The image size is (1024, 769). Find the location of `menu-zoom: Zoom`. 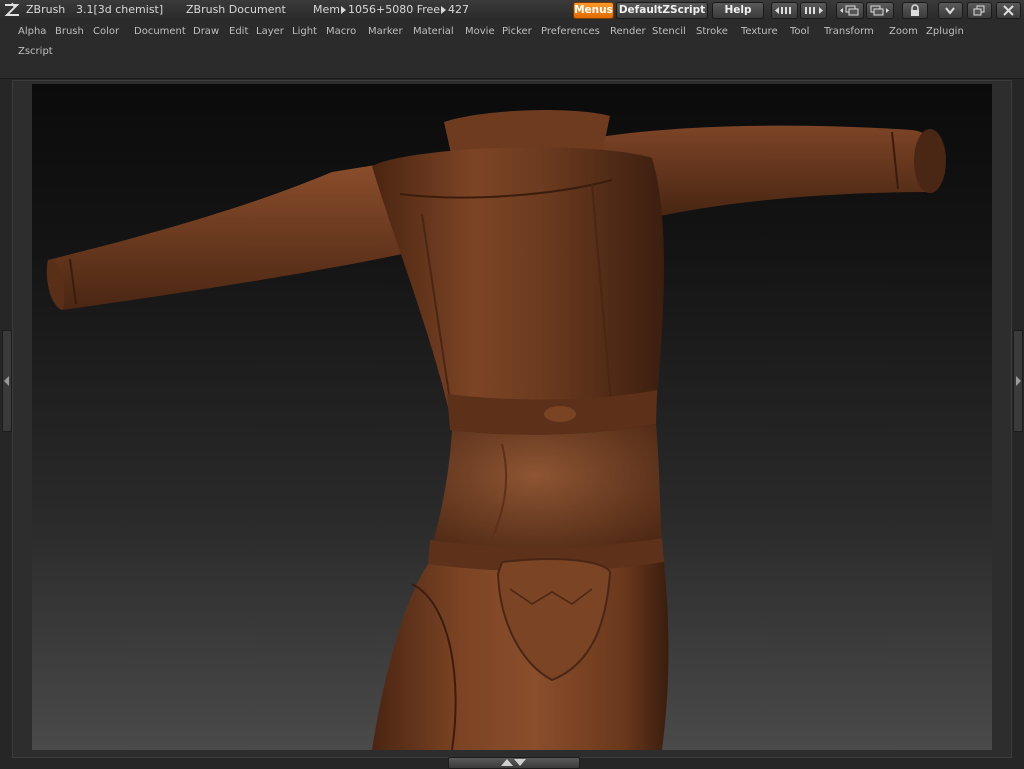

menu-zoom: Zoom is located at coordinates (903, 31).